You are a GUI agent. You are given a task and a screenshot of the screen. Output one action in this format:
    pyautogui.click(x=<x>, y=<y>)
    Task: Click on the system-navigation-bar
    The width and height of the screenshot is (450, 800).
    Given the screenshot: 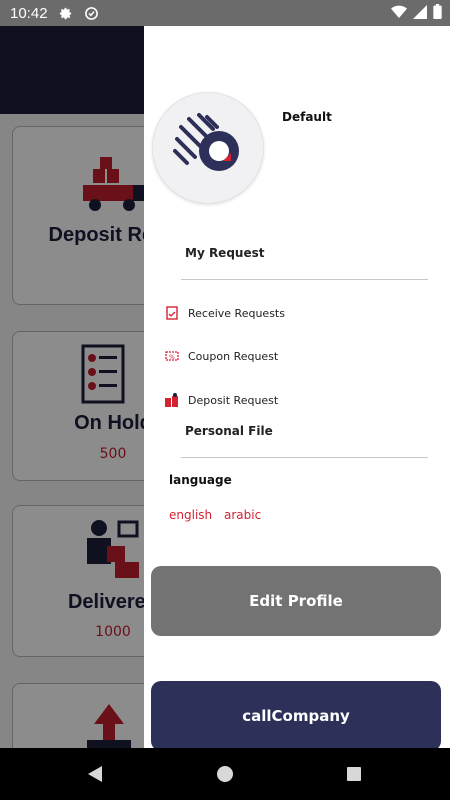 What is the action you would take?
    pyautogui.click(x=225, y=774)
    